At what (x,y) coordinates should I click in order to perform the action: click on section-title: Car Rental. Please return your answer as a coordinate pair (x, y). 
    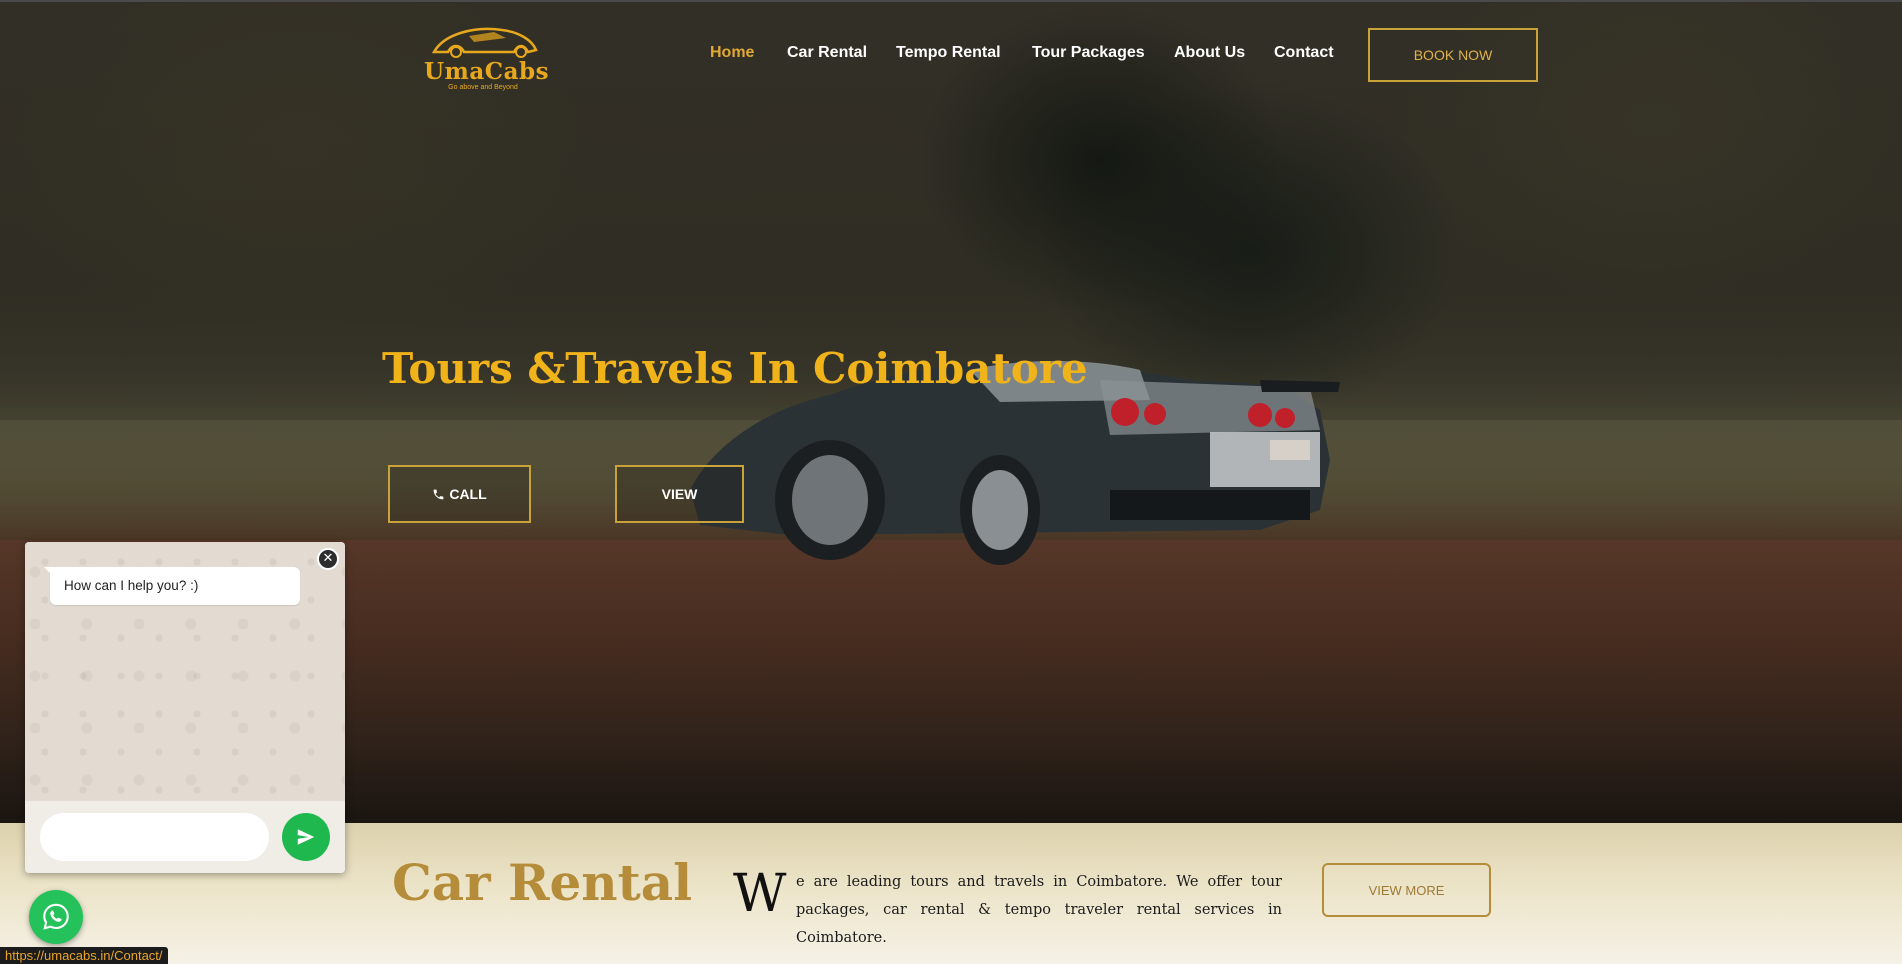
    Looking at the image, I should click on (542, 882).